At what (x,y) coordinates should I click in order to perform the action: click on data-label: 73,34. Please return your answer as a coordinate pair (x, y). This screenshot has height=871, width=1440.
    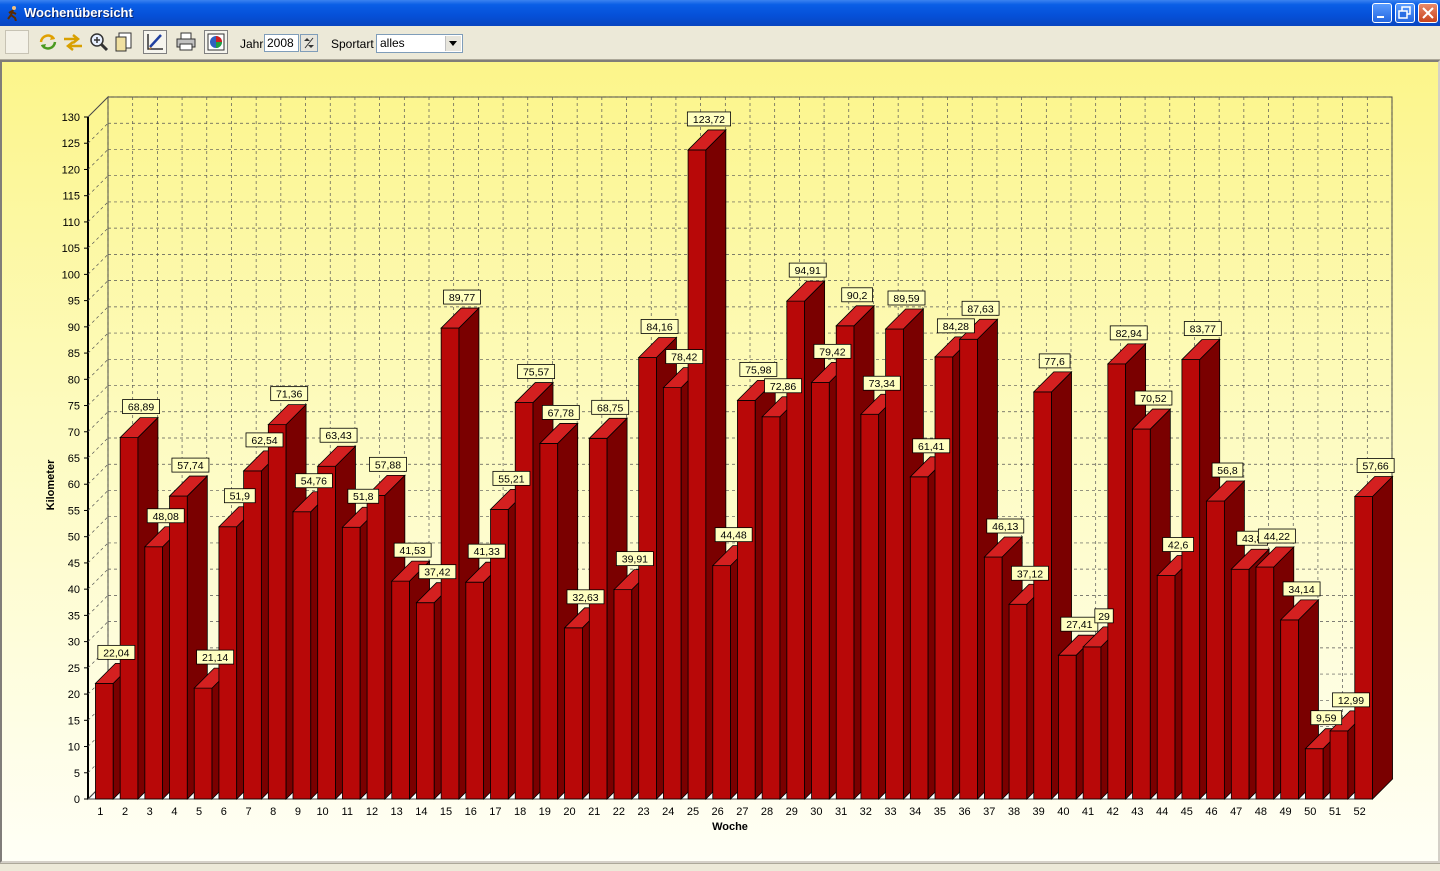
    Looking at the image, I should click on (881, 383).